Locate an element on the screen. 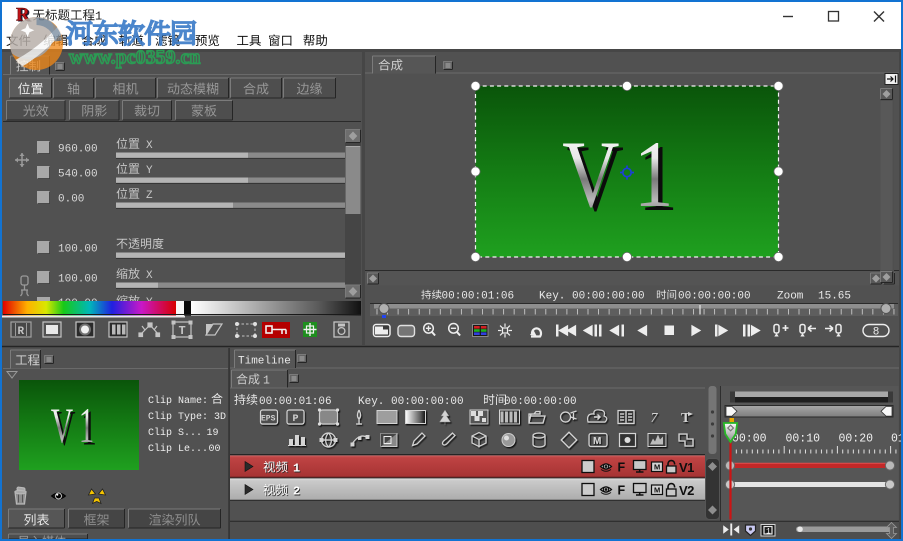 The image size is (903, 541). svg-text: 00:00 is located at coordinates (749, 439).